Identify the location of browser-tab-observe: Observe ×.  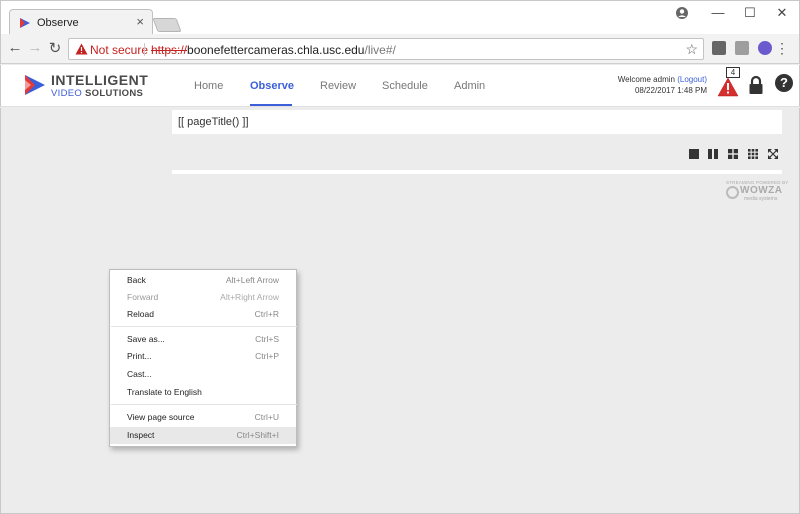
(81, 22).